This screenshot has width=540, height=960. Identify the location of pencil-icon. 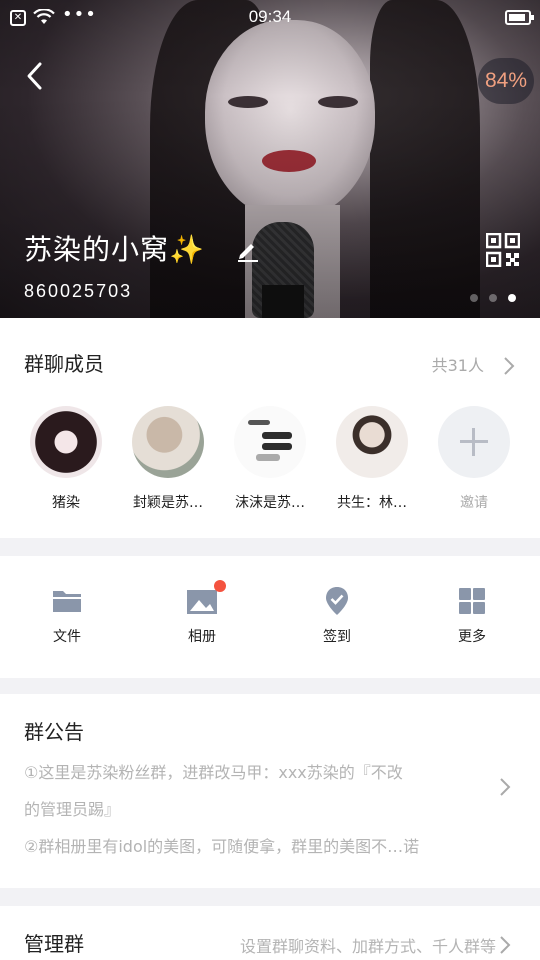
(248, 253).